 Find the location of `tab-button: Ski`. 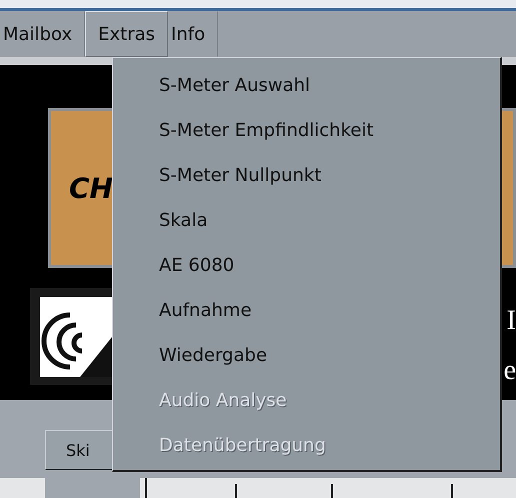

tab-button: Ski is located at coordinates (79, 450).